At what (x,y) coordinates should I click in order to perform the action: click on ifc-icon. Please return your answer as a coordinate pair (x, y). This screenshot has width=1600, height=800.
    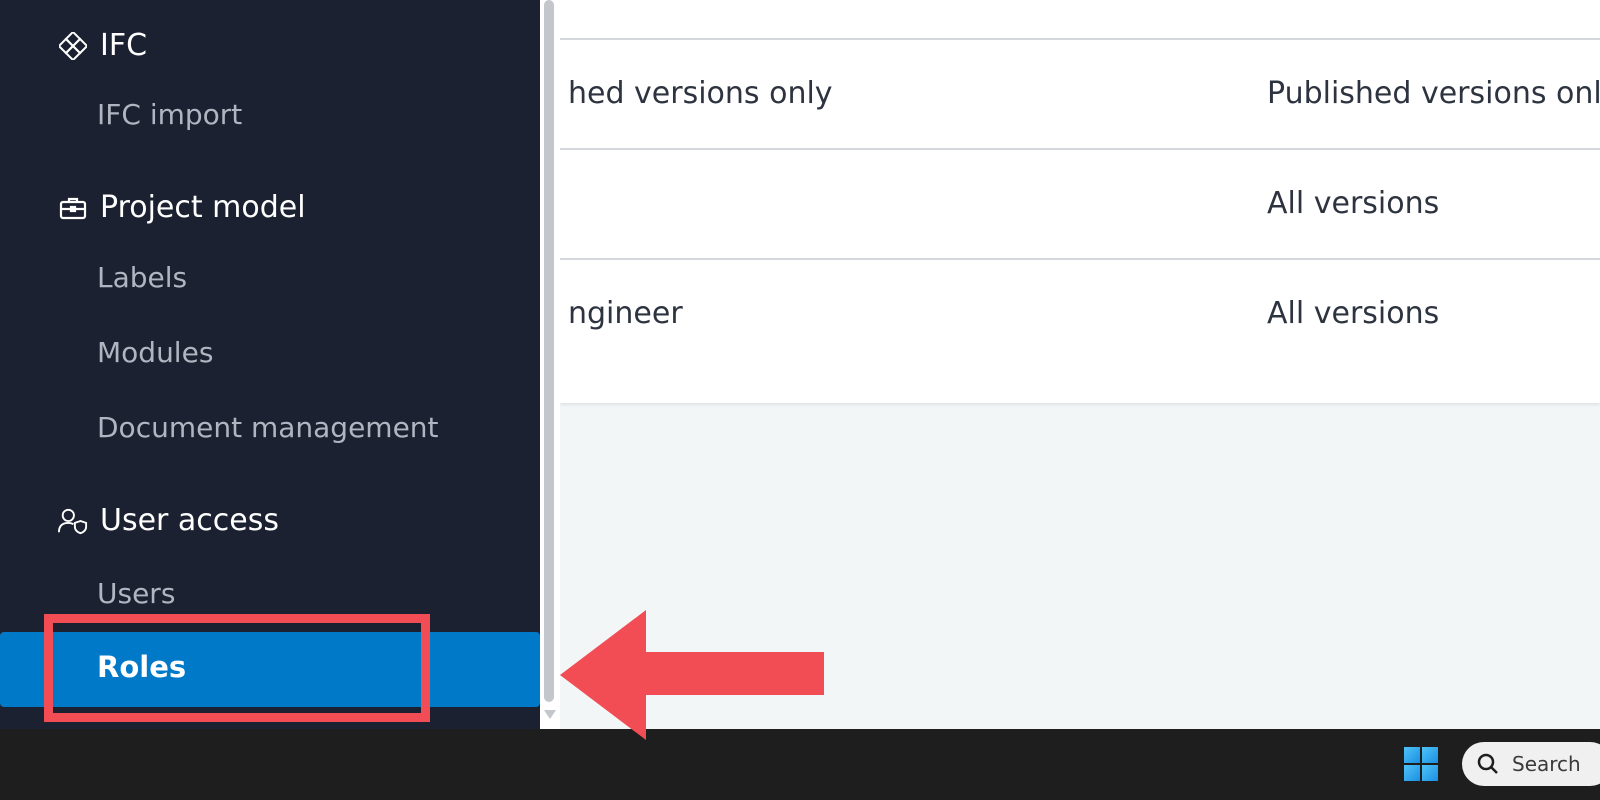
    Looking at the image, I should click on (73, 46).